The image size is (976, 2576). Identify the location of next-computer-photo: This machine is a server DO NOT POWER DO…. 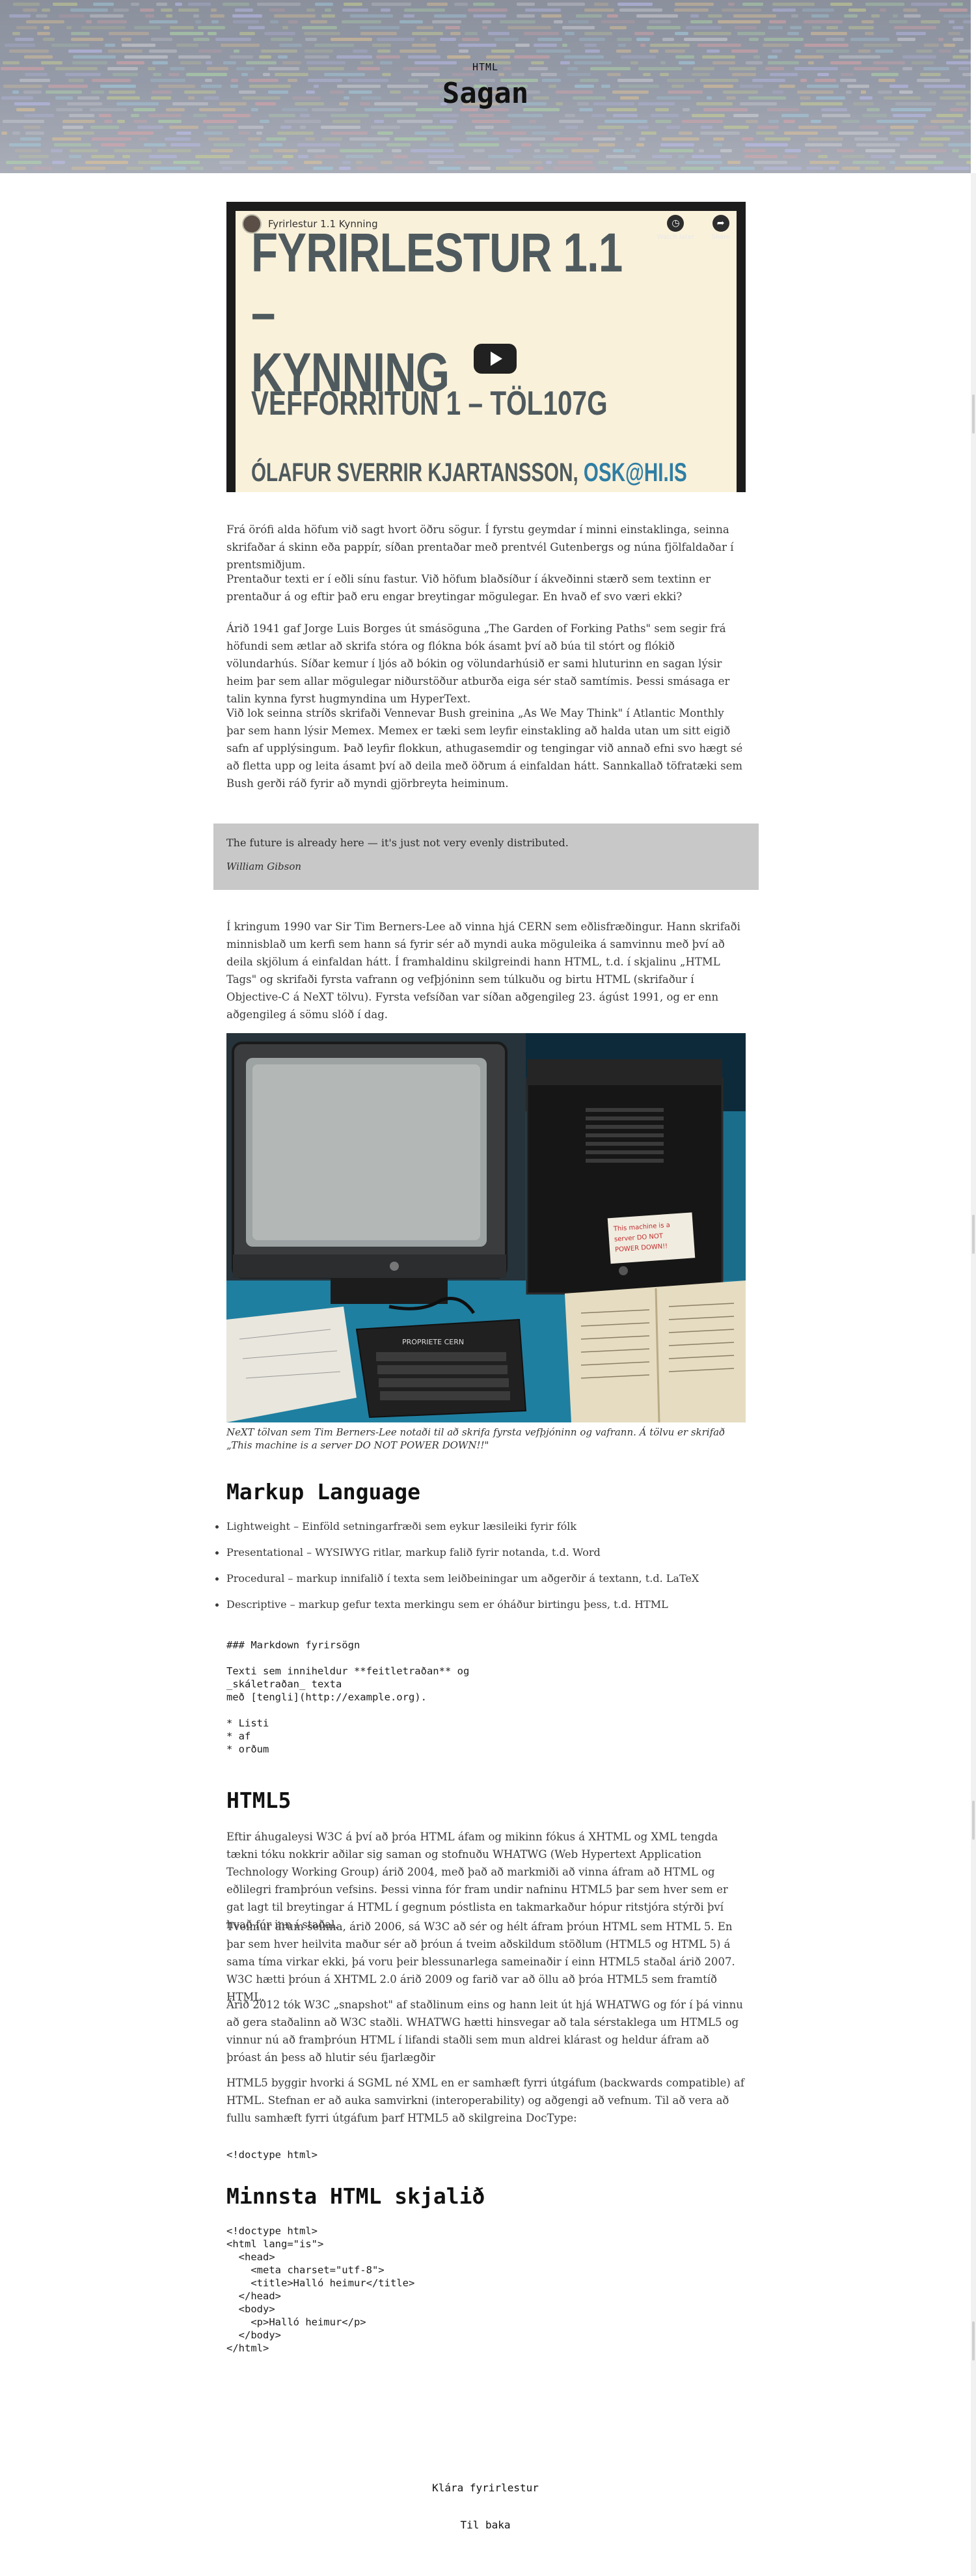
(486, 1227).